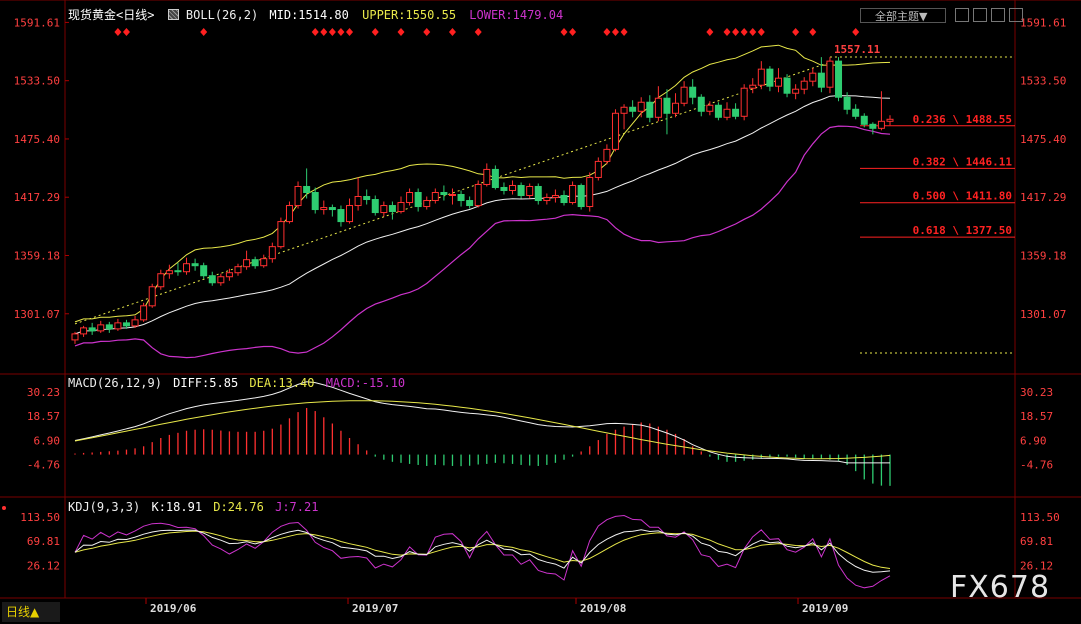  I want to click on macd-dea: DEA:13.40, so click(282, 383).